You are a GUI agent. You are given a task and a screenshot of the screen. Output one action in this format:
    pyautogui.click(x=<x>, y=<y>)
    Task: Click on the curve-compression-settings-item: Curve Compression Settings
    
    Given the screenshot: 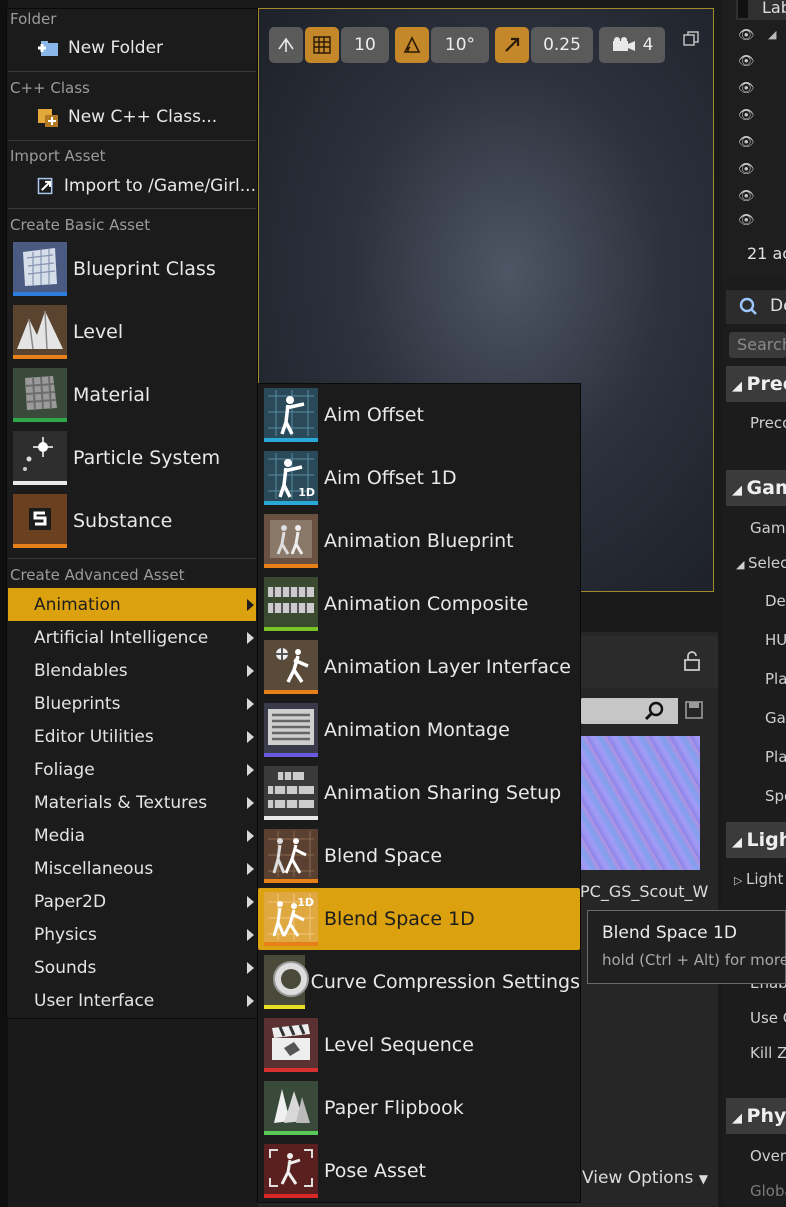 What is the action you would take?
    pyautogui.click(x=419, y=982)
    